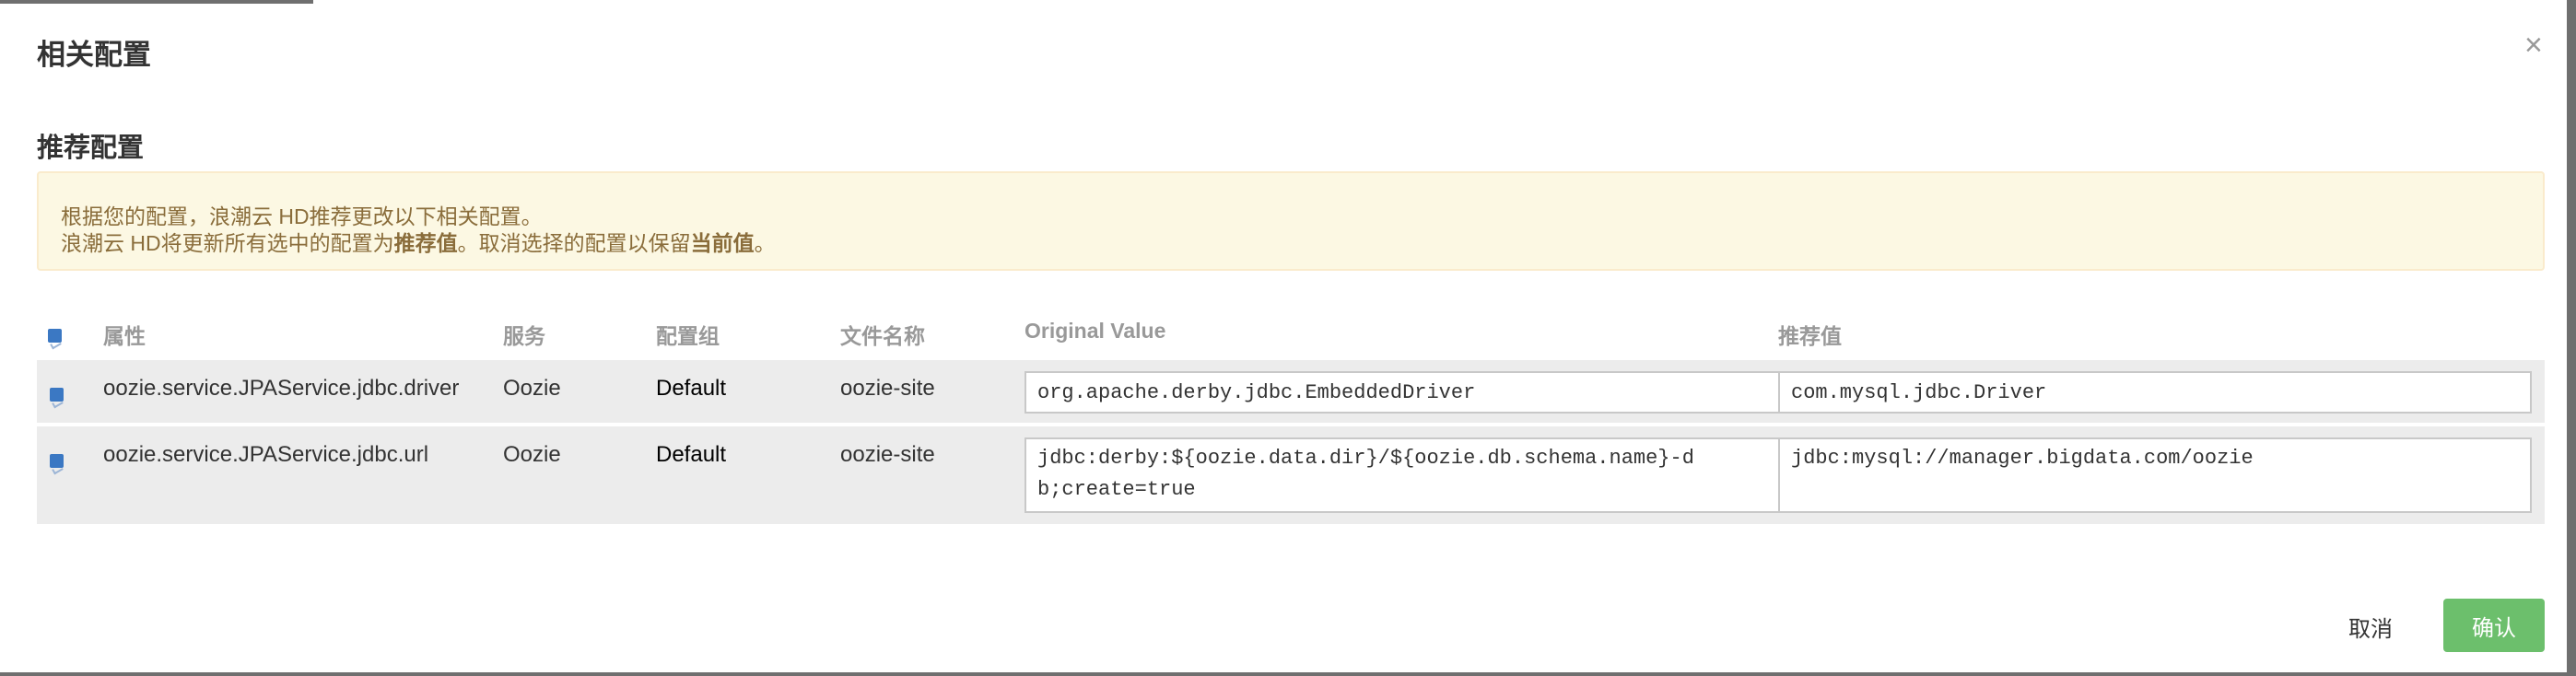 This screenshot has width=2576, height=676. What do you see at coordinates (91, 149) in the screenshot?
I see `section-title: 推荐配置` at bounding box center [91, 149].